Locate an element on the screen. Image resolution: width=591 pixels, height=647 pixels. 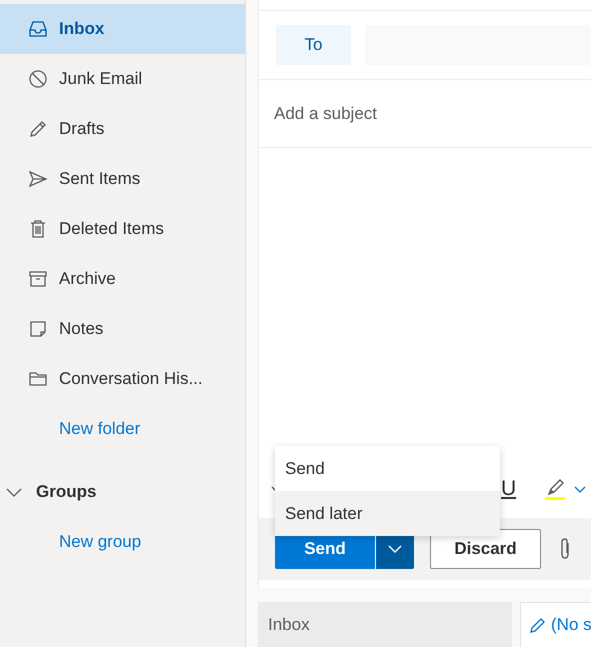
new-group-link: New group is located at coordinates (122, 542).